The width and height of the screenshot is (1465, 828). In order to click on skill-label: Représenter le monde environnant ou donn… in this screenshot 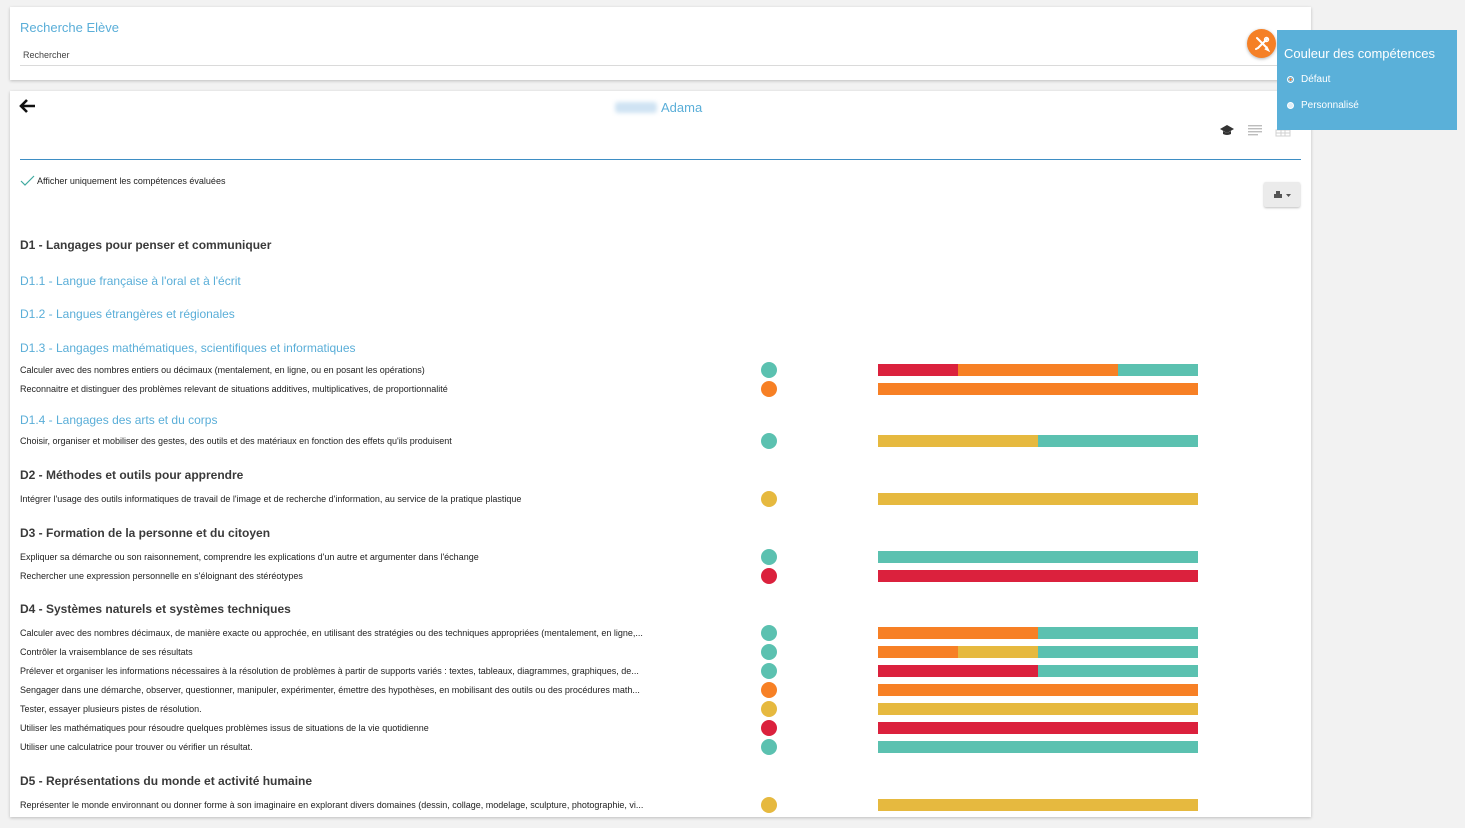, I will do `click(332, 805)`.